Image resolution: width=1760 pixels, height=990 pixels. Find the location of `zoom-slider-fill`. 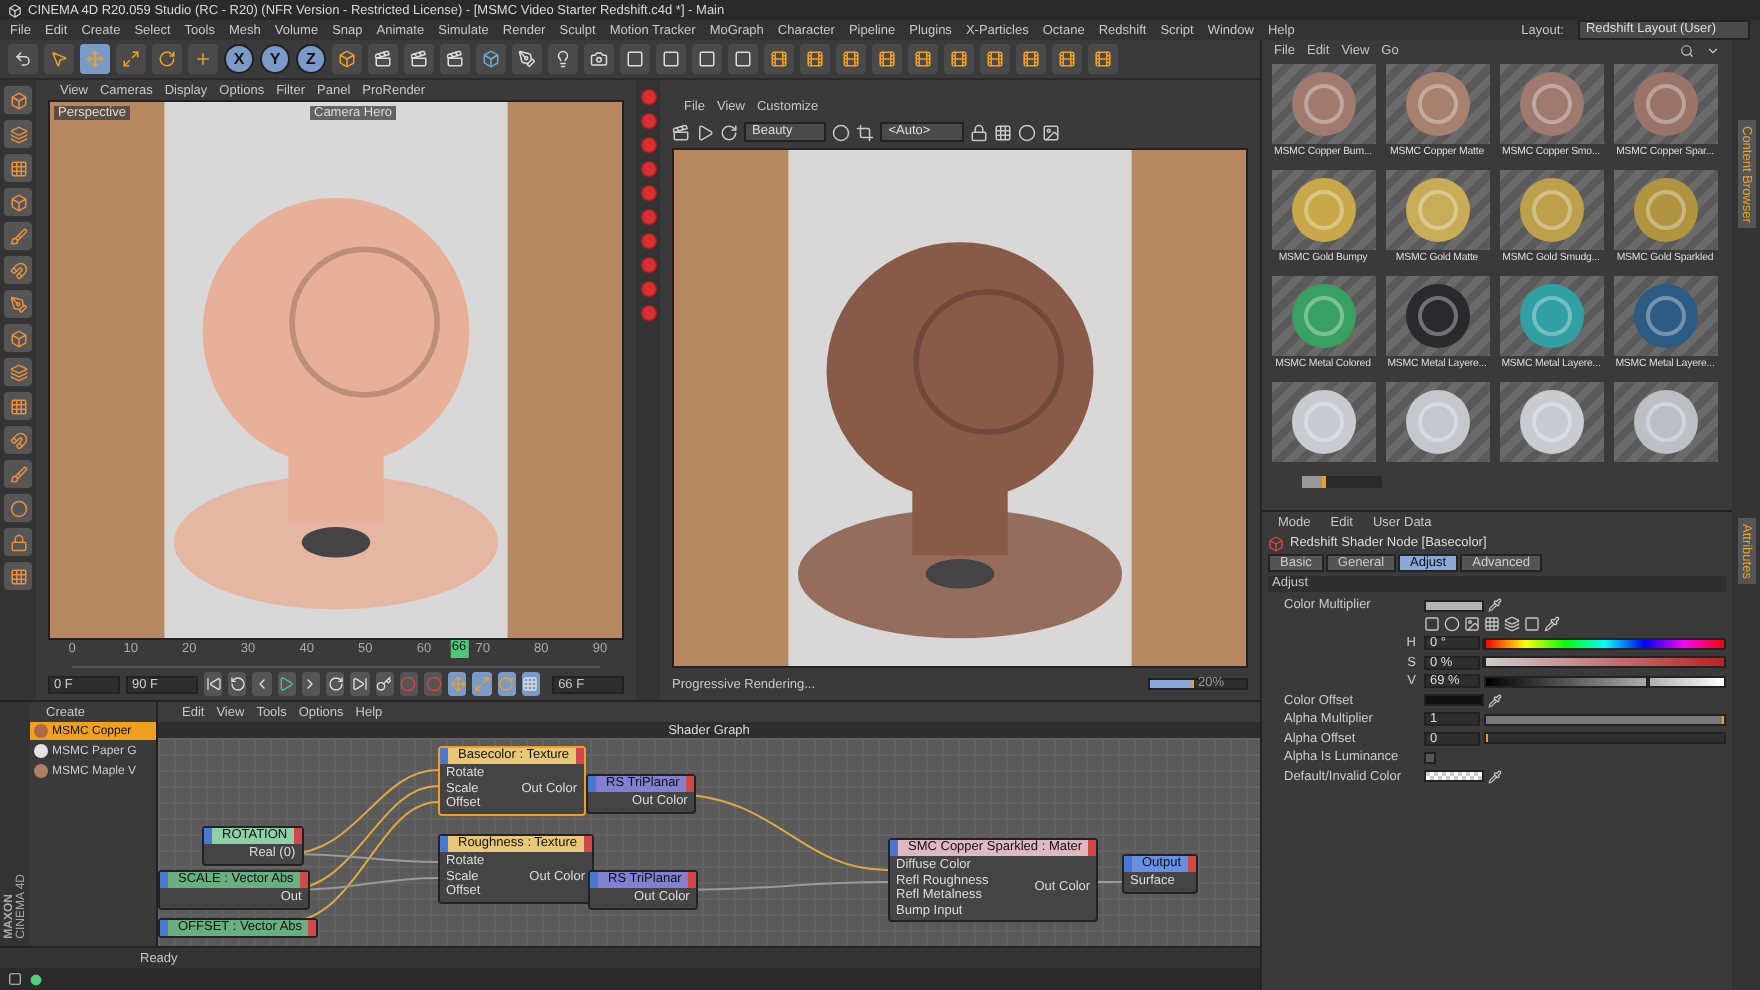

zoom-slider-fill is located at coordinates (1314, 482).